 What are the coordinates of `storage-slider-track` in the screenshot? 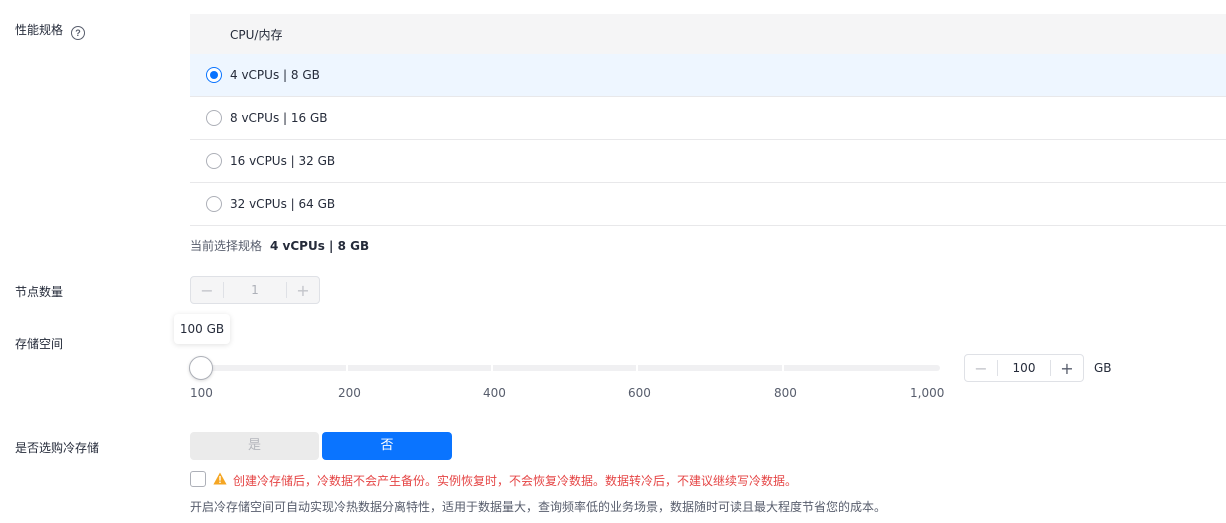 It's located at (570, 368).